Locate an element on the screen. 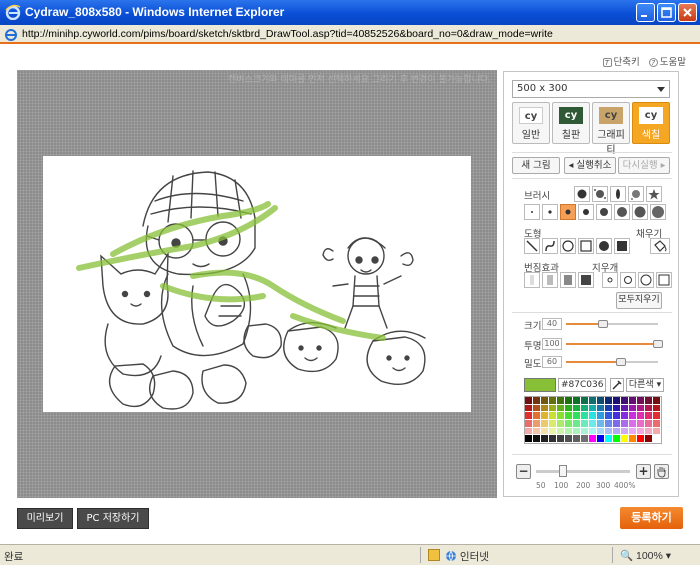 The height and width of the screenshot is (565, 700). shortcut-link: T 단축키 is located at coordinates (621, 62).